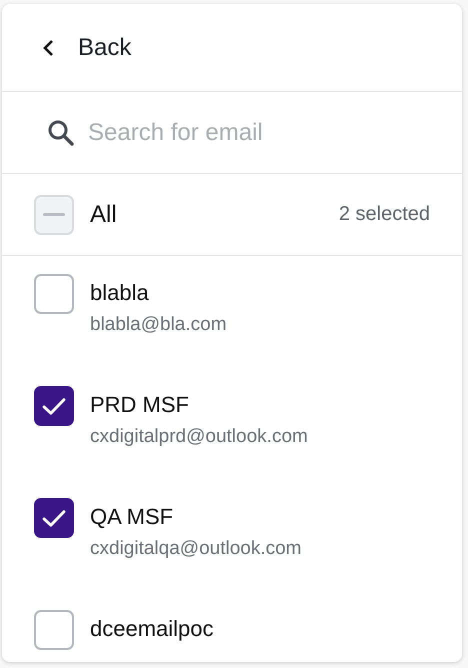 This screenshot has width=468, height=668. Describe the element at coordinates (158, 325) in the screenshot. I see `contact-email: blabla@bla.com` at that location.